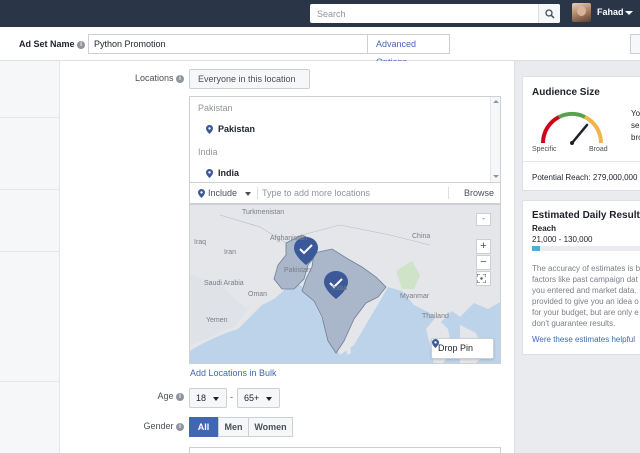  I want to click on map-label: Yemen, so click(217, 320).